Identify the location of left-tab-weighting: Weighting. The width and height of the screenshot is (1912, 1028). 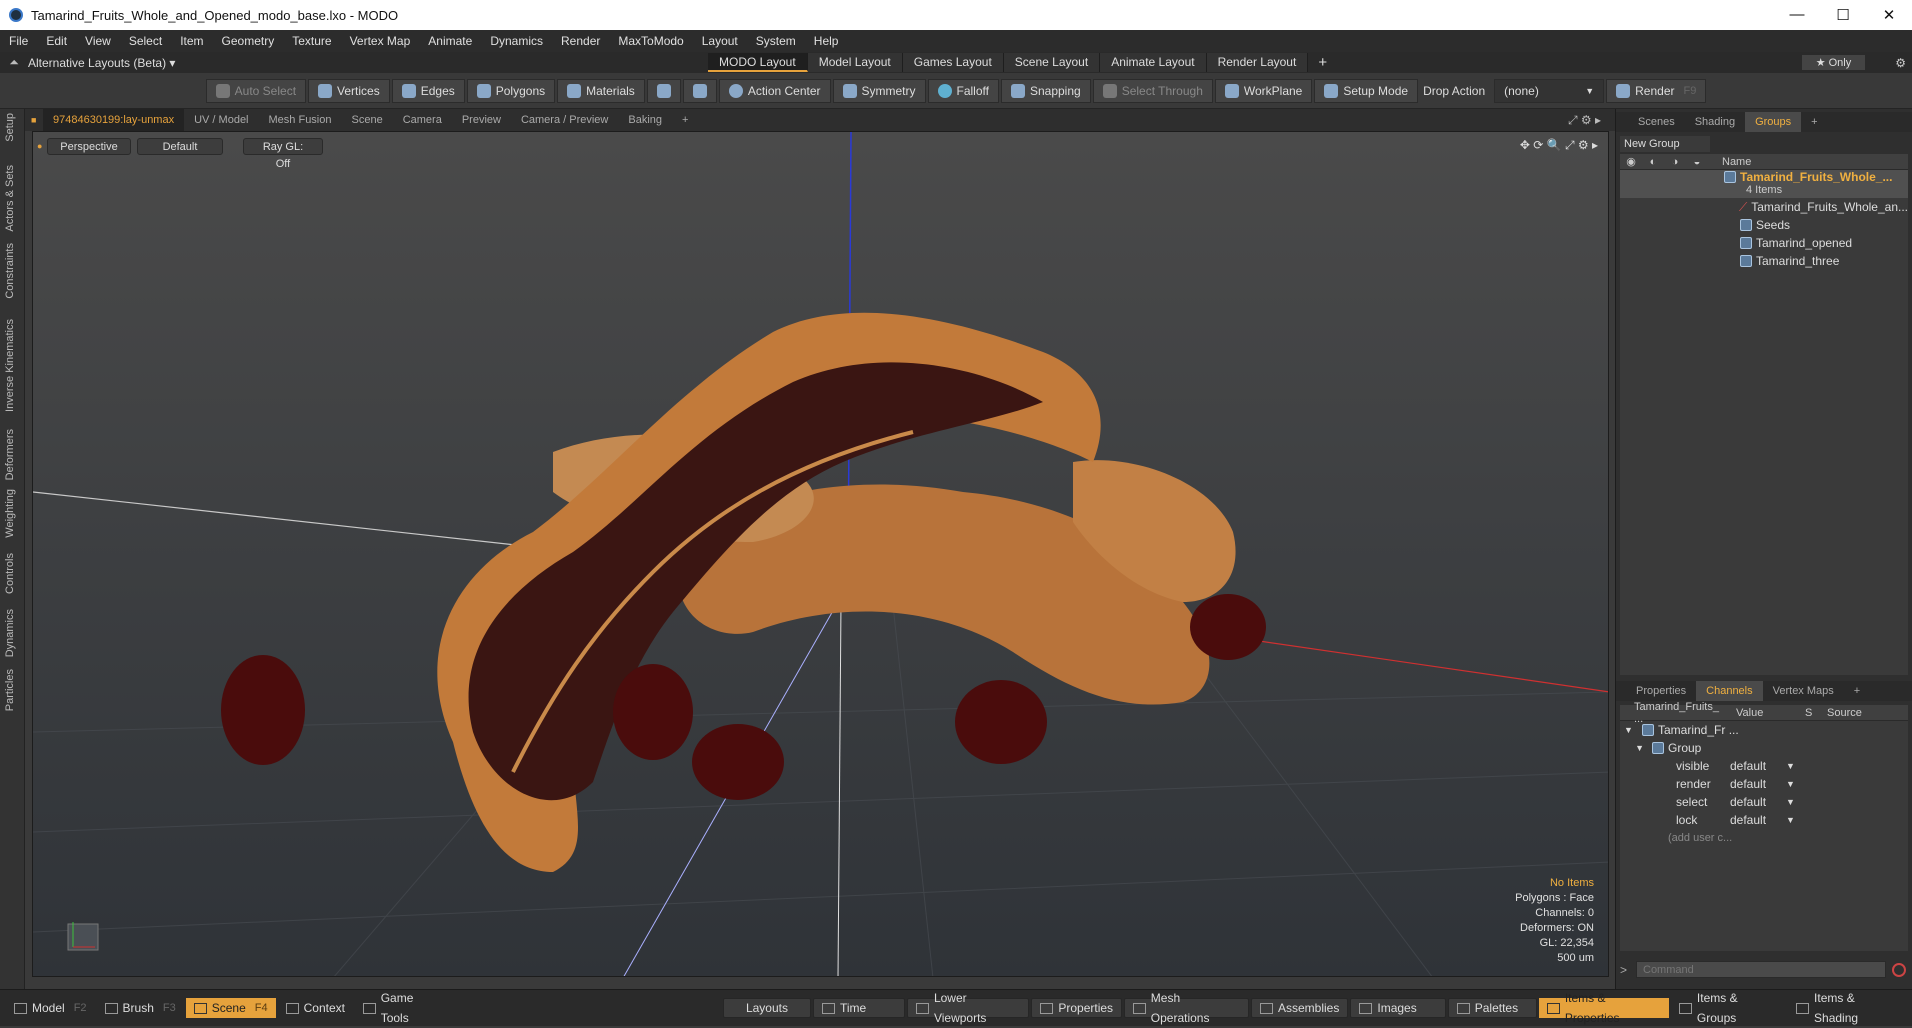
(10, 513).